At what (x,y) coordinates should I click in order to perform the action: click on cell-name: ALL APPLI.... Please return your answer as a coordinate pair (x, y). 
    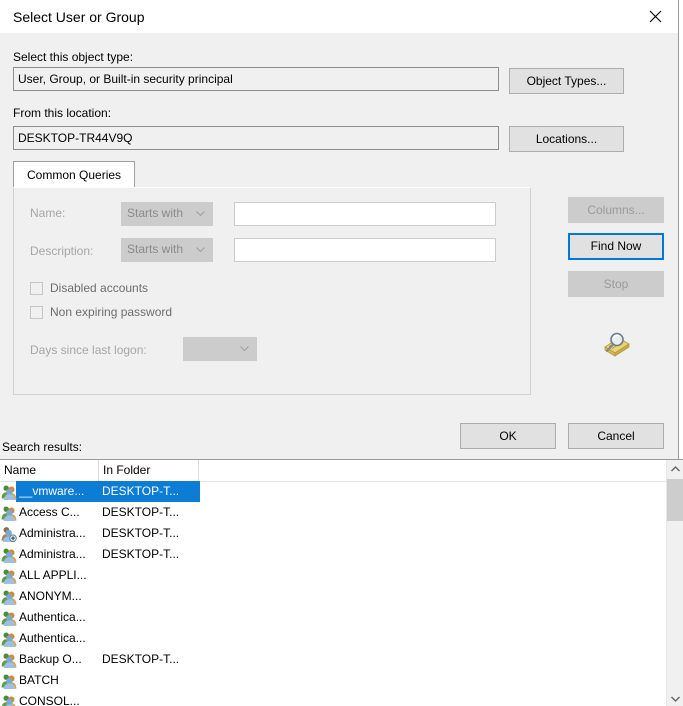
    Looking at the image, I should click on (53, 575).